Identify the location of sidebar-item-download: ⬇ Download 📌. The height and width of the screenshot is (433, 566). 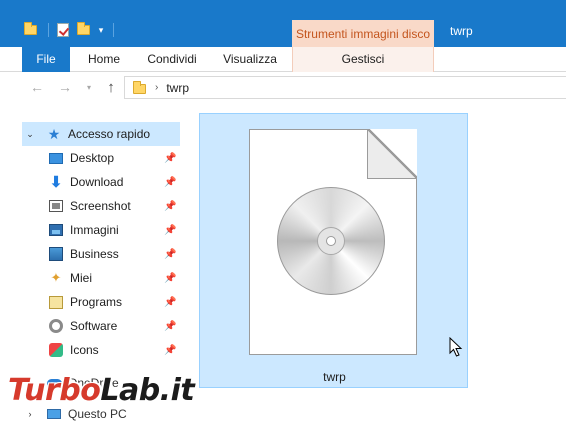
(101, 182).